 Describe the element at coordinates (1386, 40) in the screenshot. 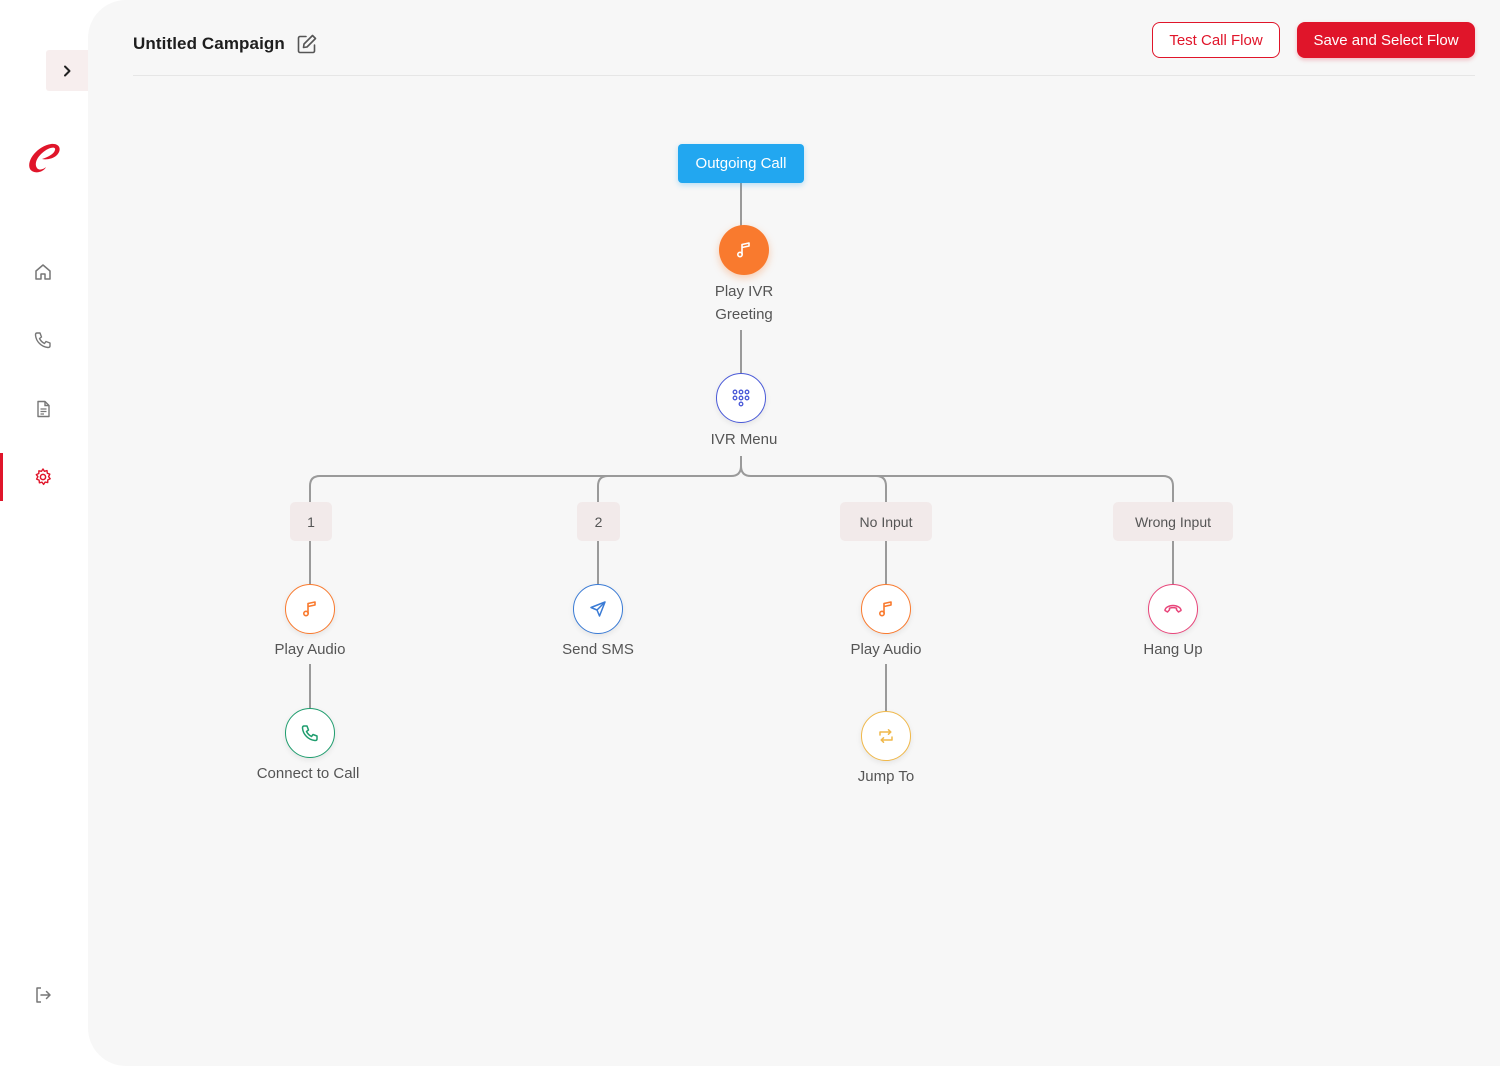

I see `save-select-flow-button: Save and Select Flow` at that location.